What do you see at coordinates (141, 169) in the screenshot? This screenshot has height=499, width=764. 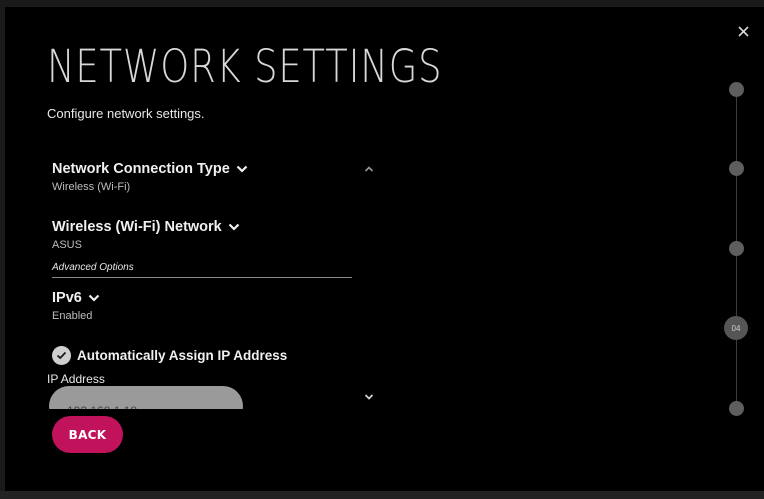 I see `network-connection-type-label: Network Connection Type` at bounding box center [141, 169].